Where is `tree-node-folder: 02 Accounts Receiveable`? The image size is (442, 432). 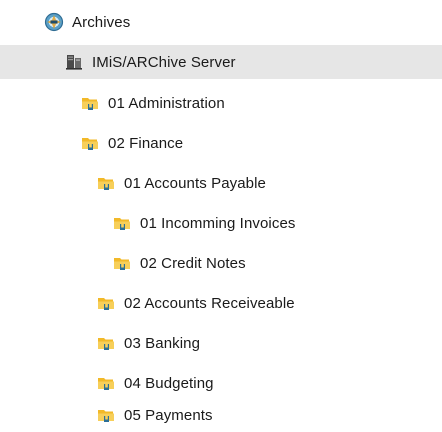
tree-node-folder: 02 Accounts Receiveable is located at coordinates (221, 303).